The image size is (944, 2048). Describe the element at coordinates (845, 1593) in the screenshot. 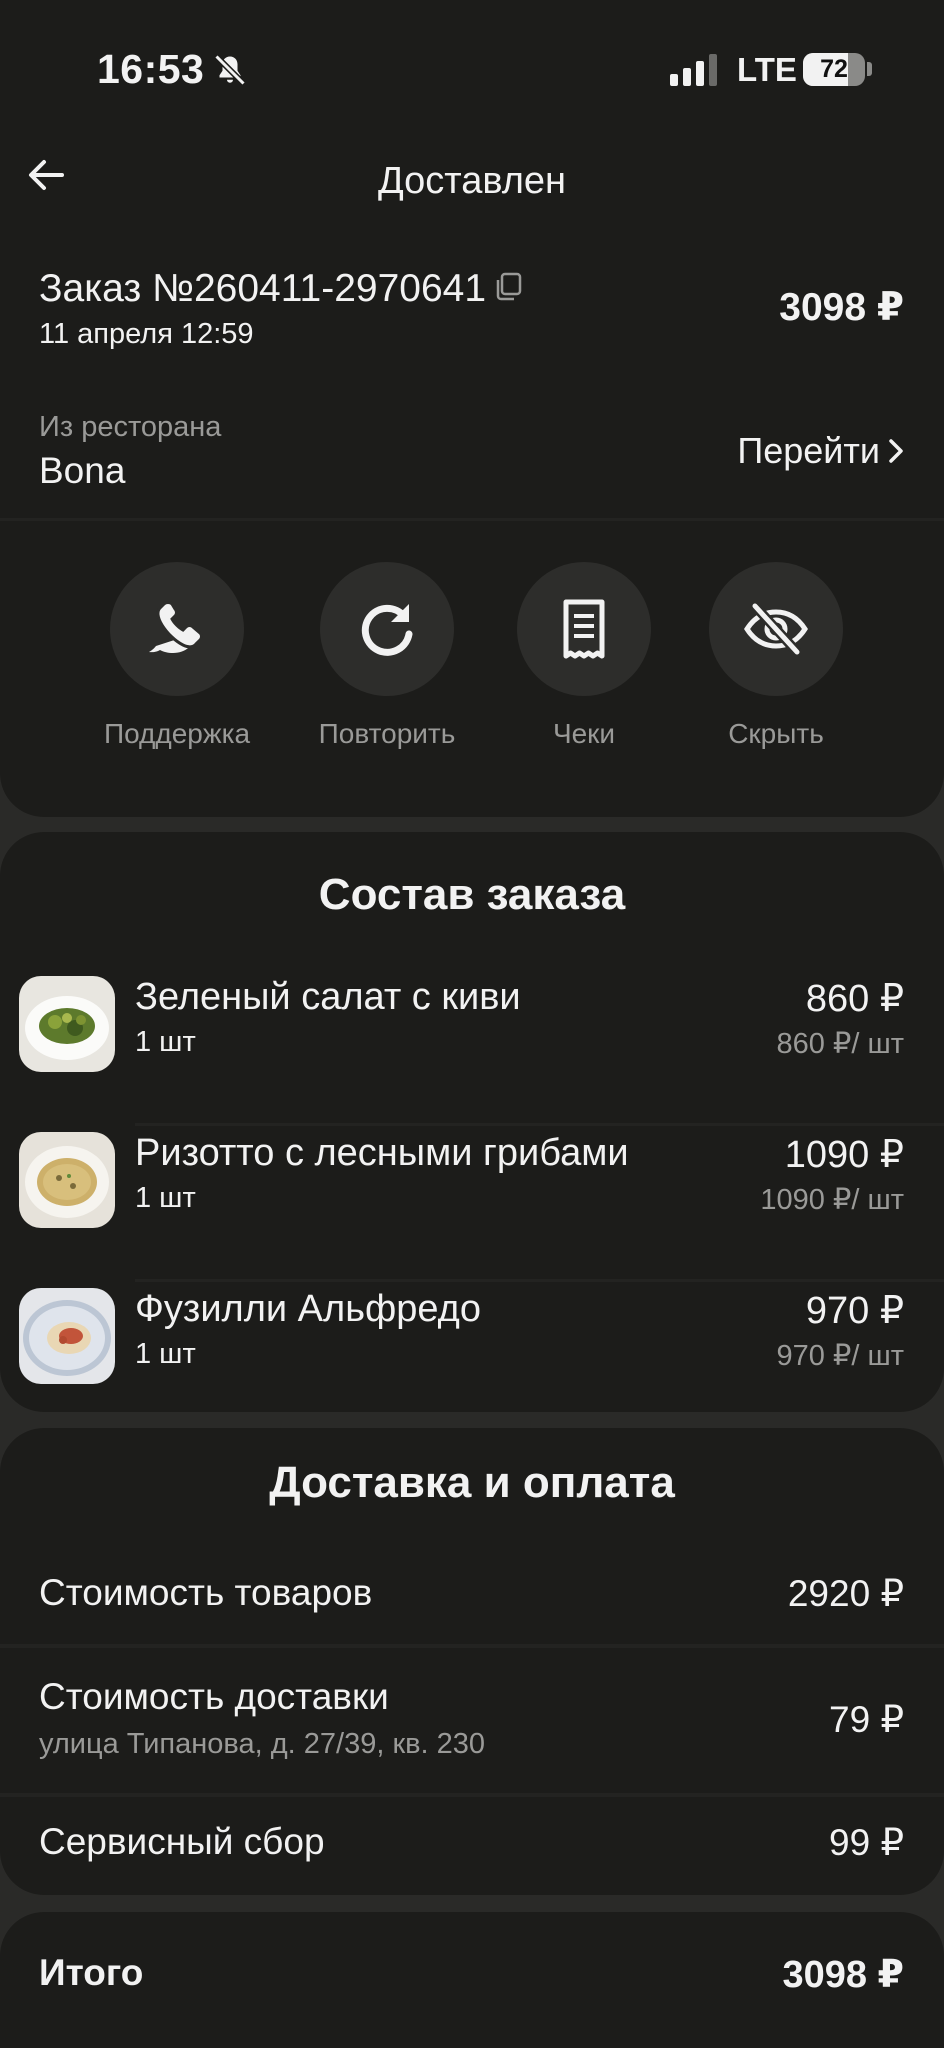

I see `goods-cost-value: 2920 ₽` at that location.